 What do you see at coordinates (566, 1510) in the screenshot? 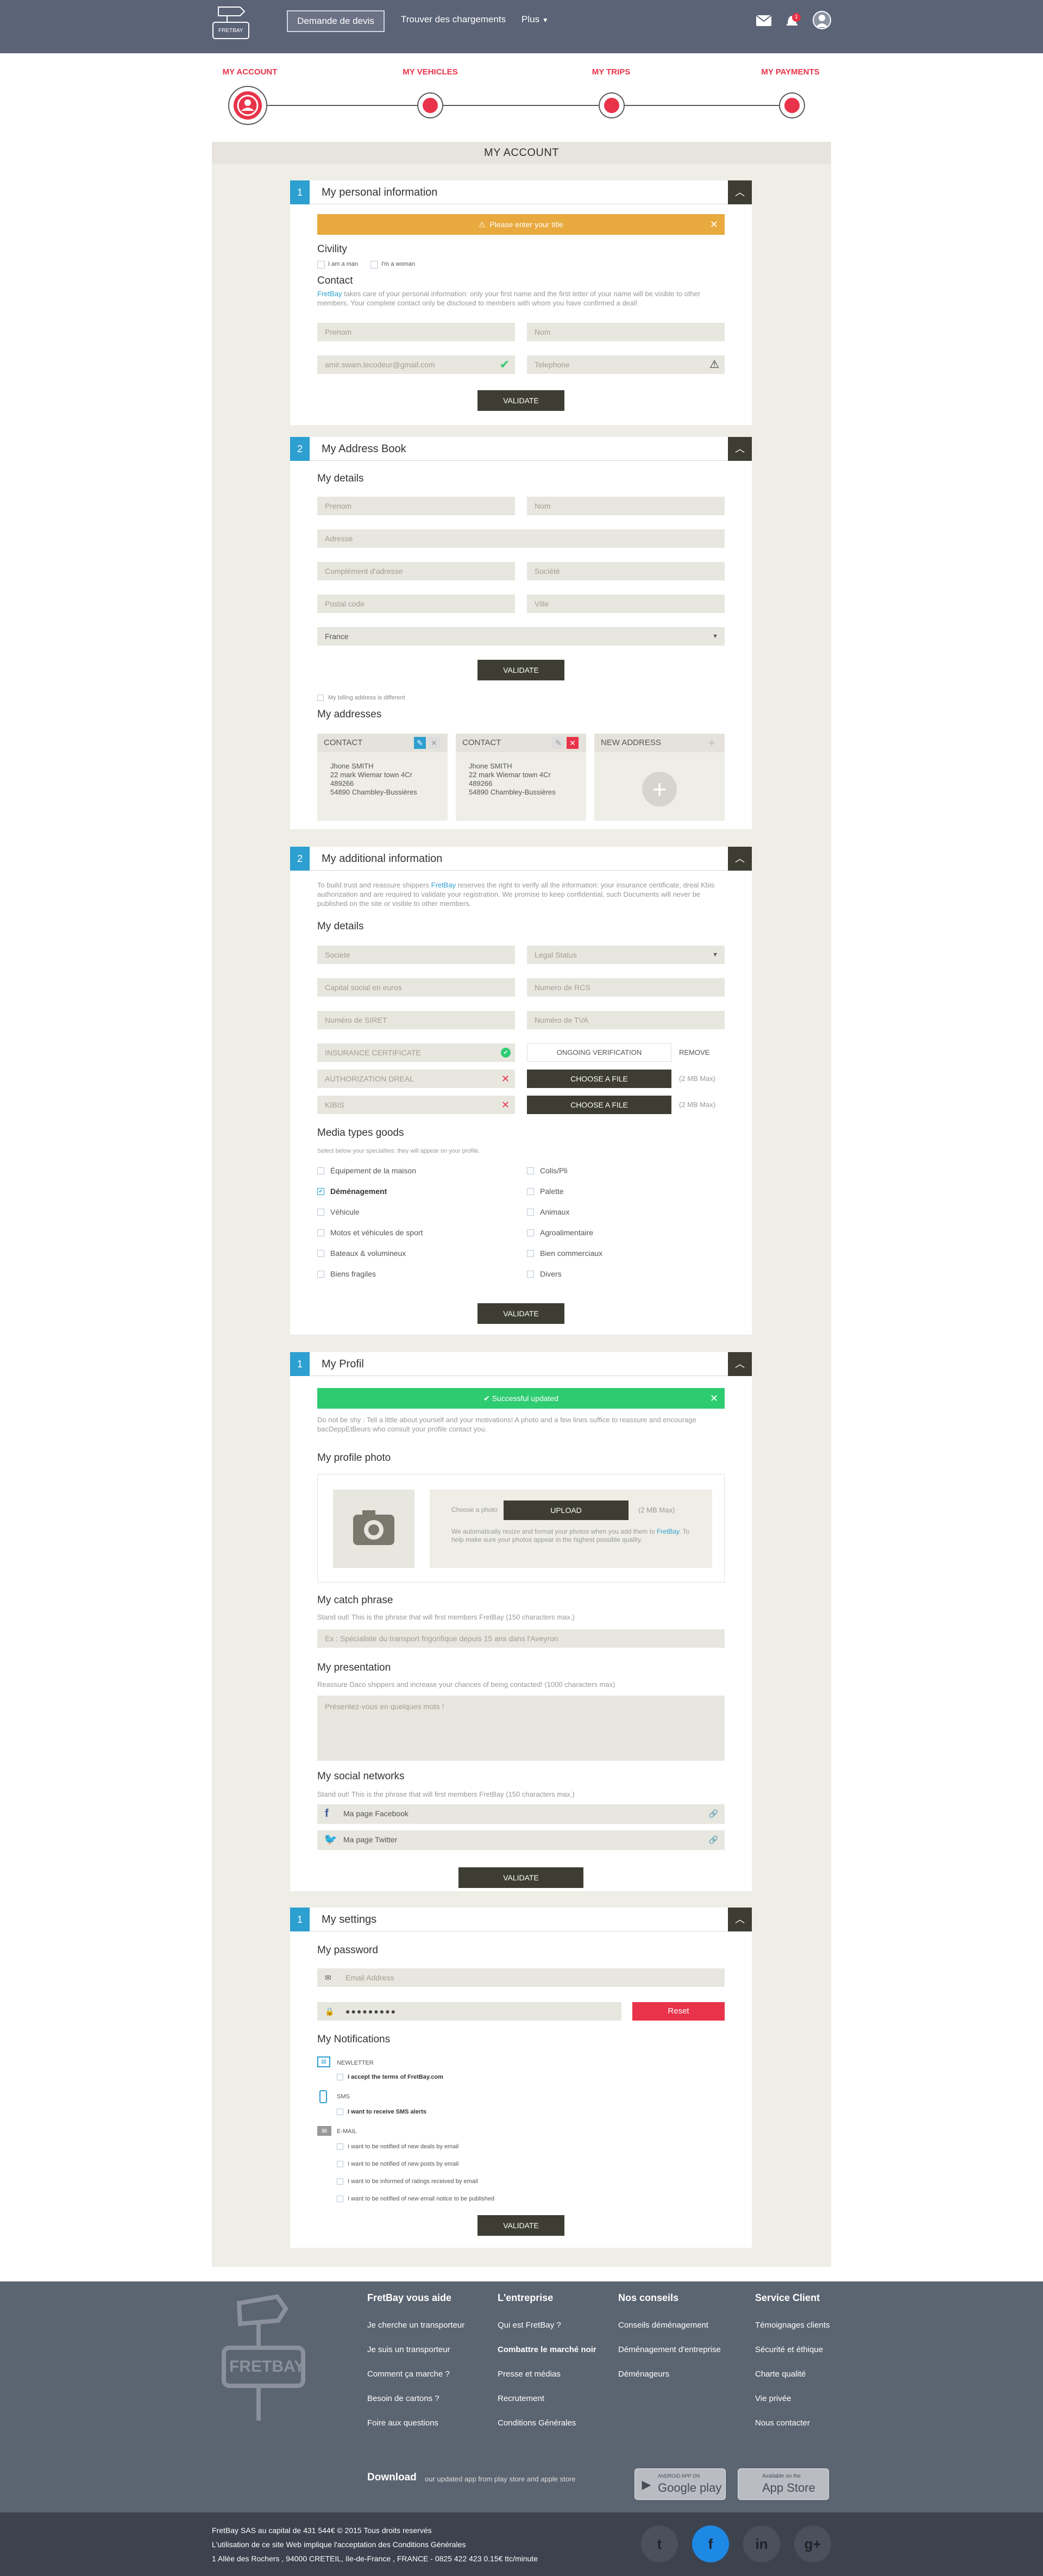
I see `upload-button: UPLOAD` at bounding box center [566, 1510].